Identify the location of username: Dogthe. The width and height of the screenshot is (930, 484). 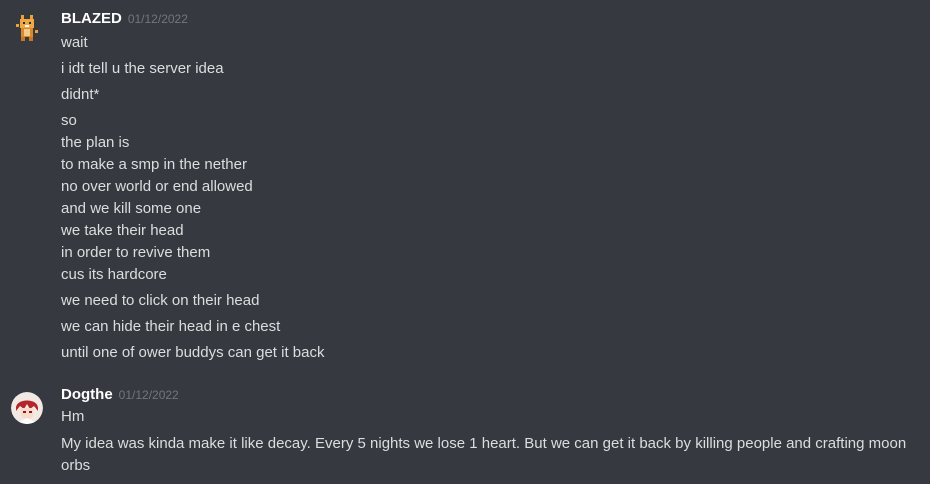
(87, 394).